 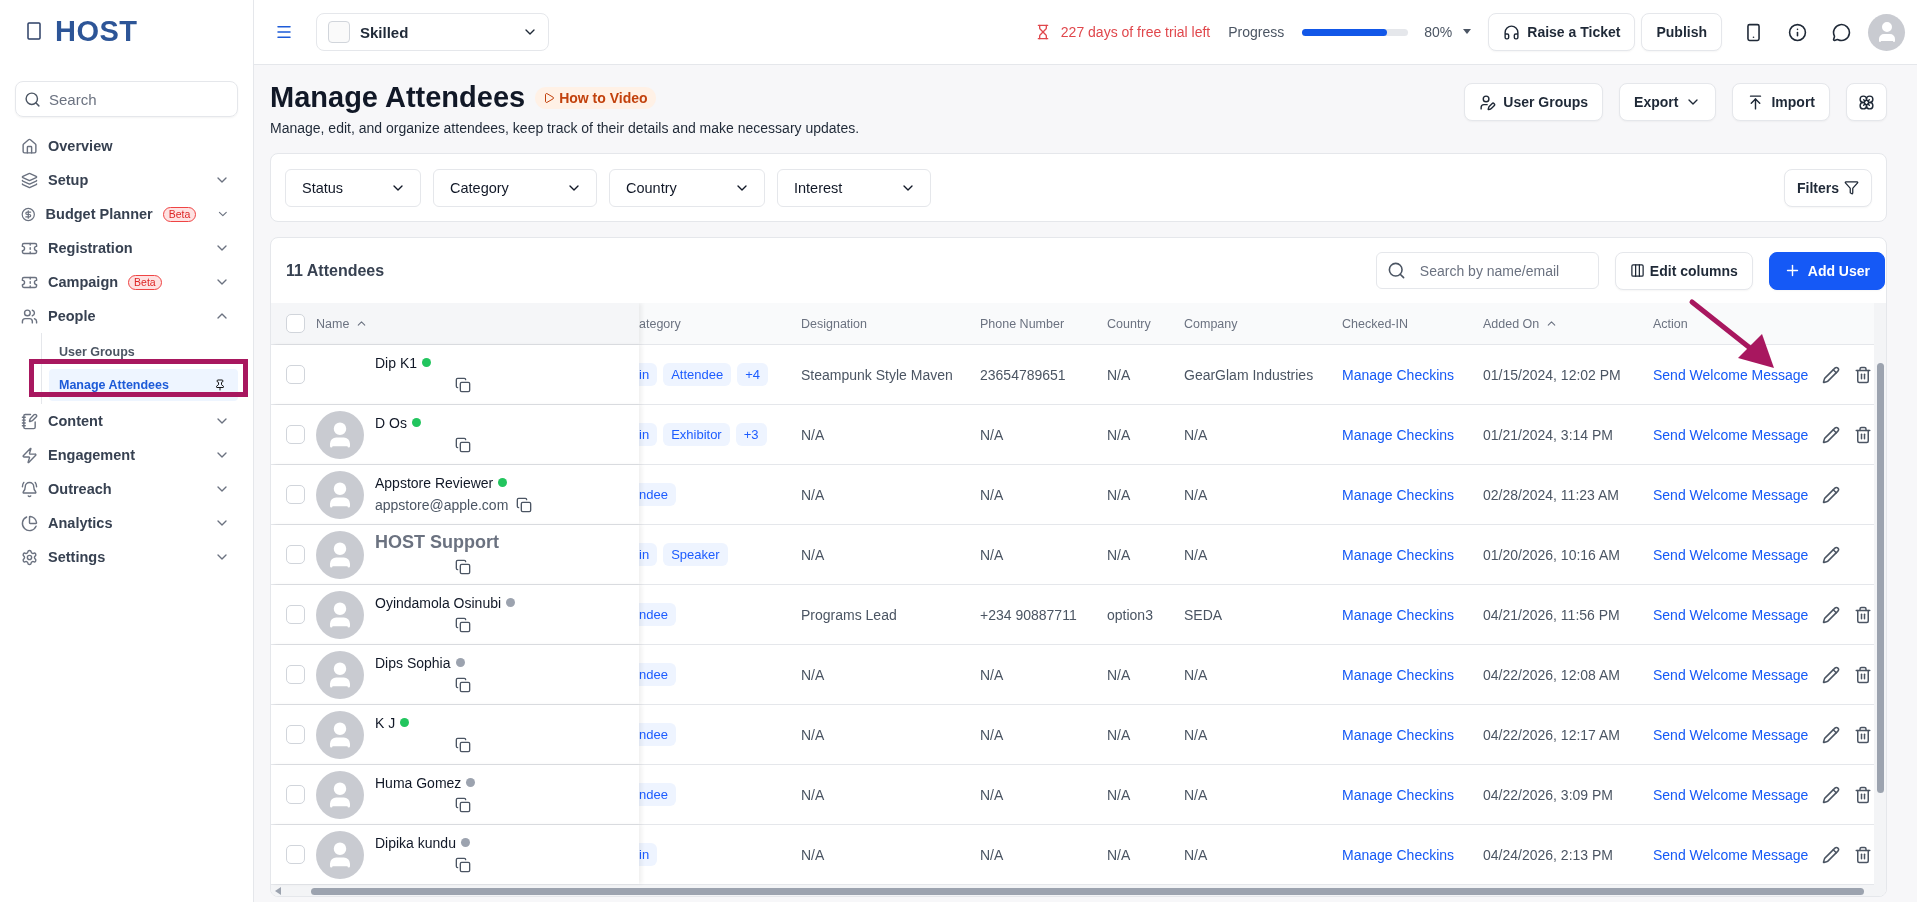 I want to click on column-header: Action, so click(x=1761, y=323).